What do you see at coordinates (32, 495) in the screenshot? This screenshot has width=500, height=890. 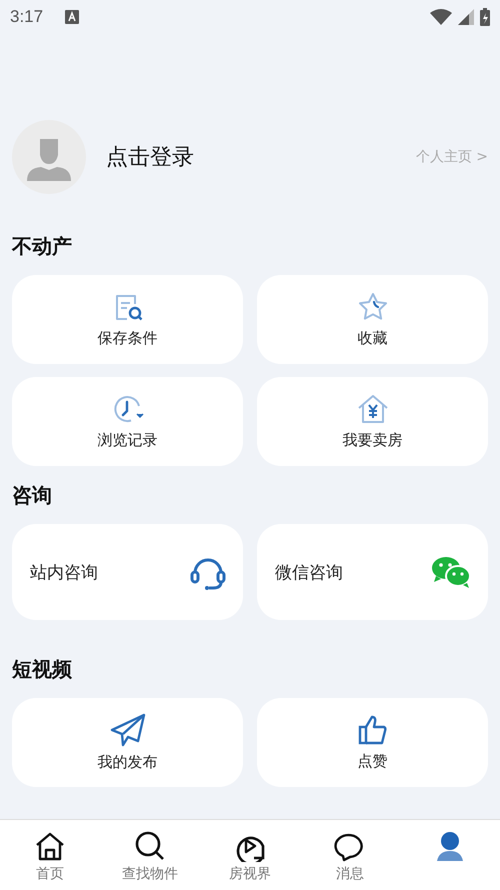 I see `section-title: 咨询` at bounding box center [32, 495].